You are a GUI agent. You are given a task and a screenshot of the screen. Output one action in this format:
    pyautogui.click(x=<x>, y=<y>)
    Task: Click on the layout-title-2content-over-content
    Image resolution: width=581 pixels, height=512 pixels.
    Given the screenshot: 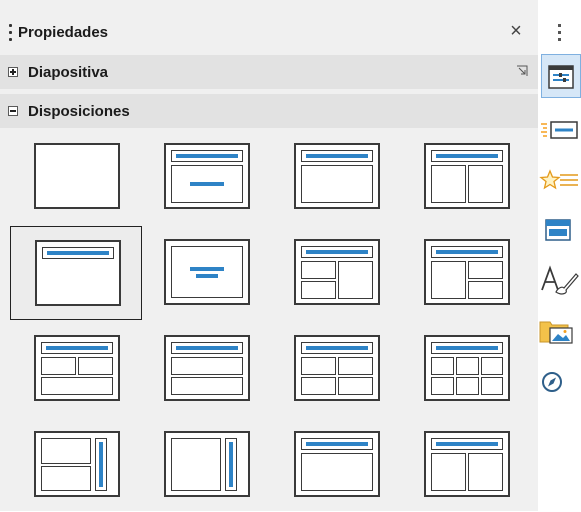 What is the action you would take?
    pyautogui.click(x=76, y=369)
    